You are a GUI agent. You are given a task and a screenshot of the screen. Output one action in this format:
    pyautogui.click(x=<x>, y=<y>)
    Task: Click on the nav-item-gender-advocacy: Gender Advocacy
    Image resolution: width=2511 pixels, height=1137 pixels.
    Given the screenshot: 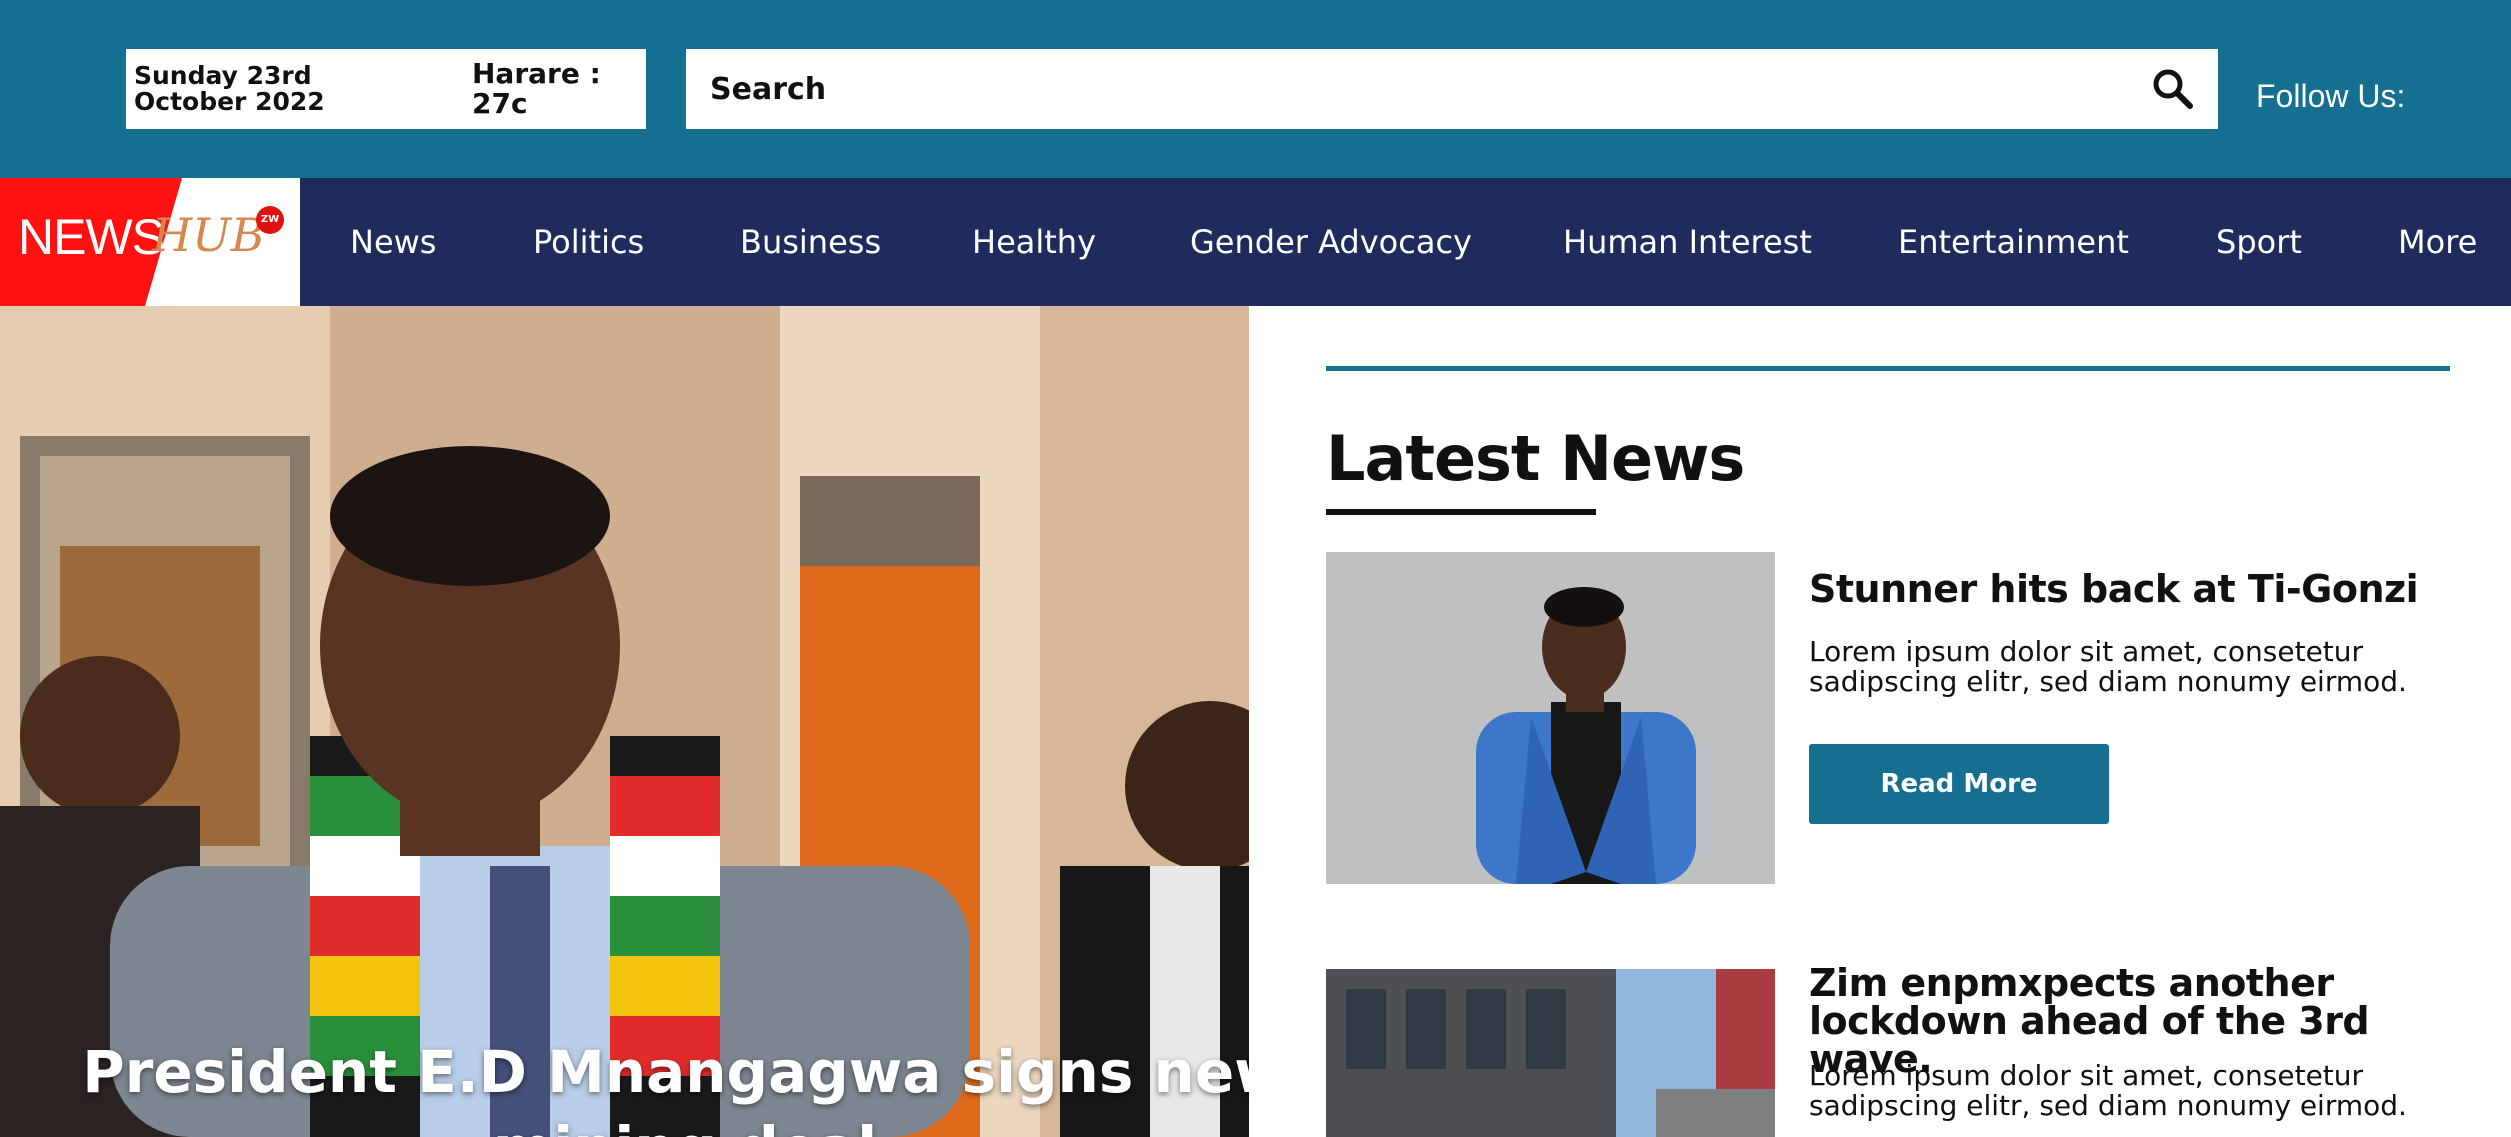 What is the action you would take?
    pyautogui.click(x=1331, y=242)
    